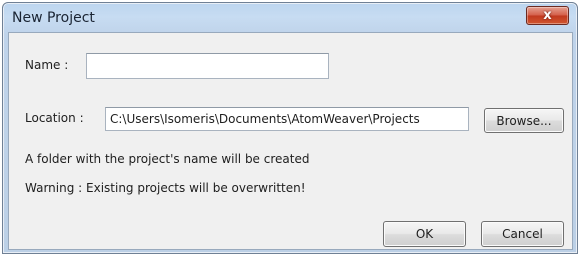 The width and height of the screenshot is (582, 258). Describe the element at coordinates (207, 66) in the screenshot. I see `name-input` at that location.